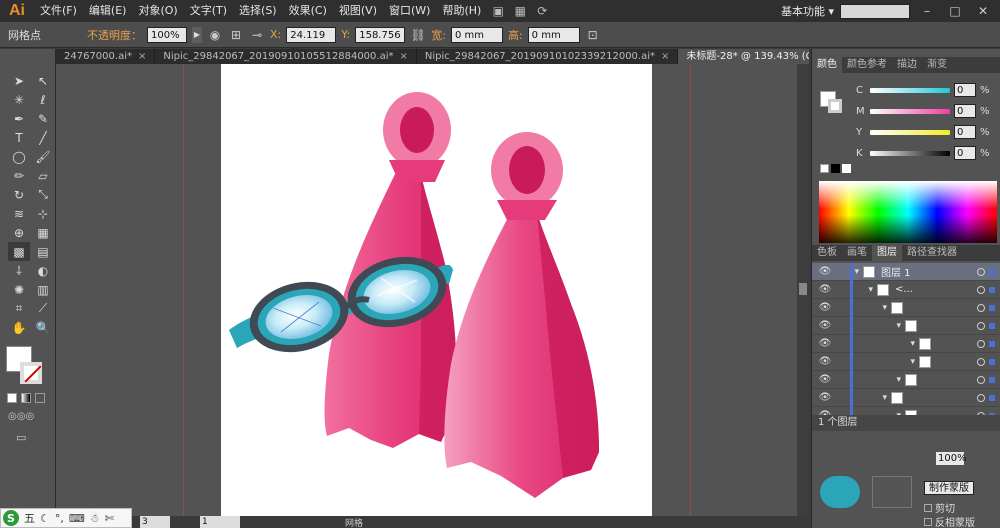 Image resolution: width=1000 pixels, height=528 pixels. I want to click on opacity-input: 100%, so click(167, 34).